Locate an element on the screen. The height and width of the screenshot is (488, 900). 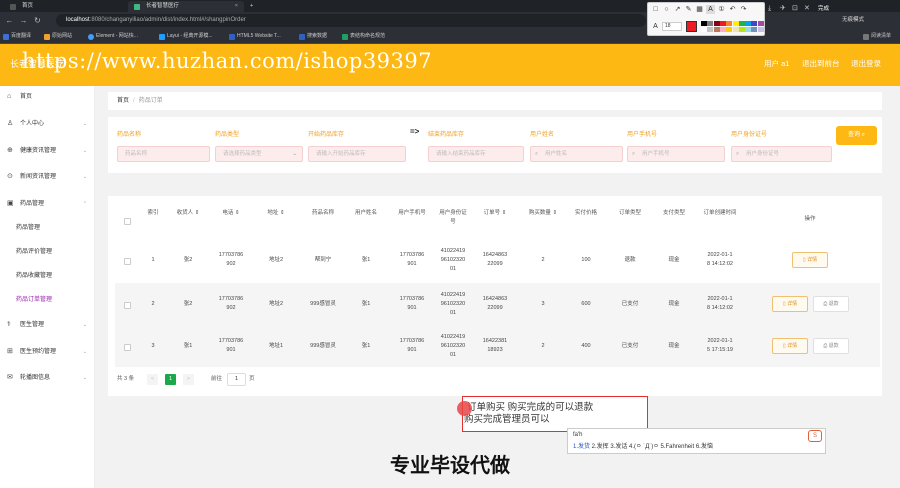
done-button: 完成 is located at coordinates (823, 9).